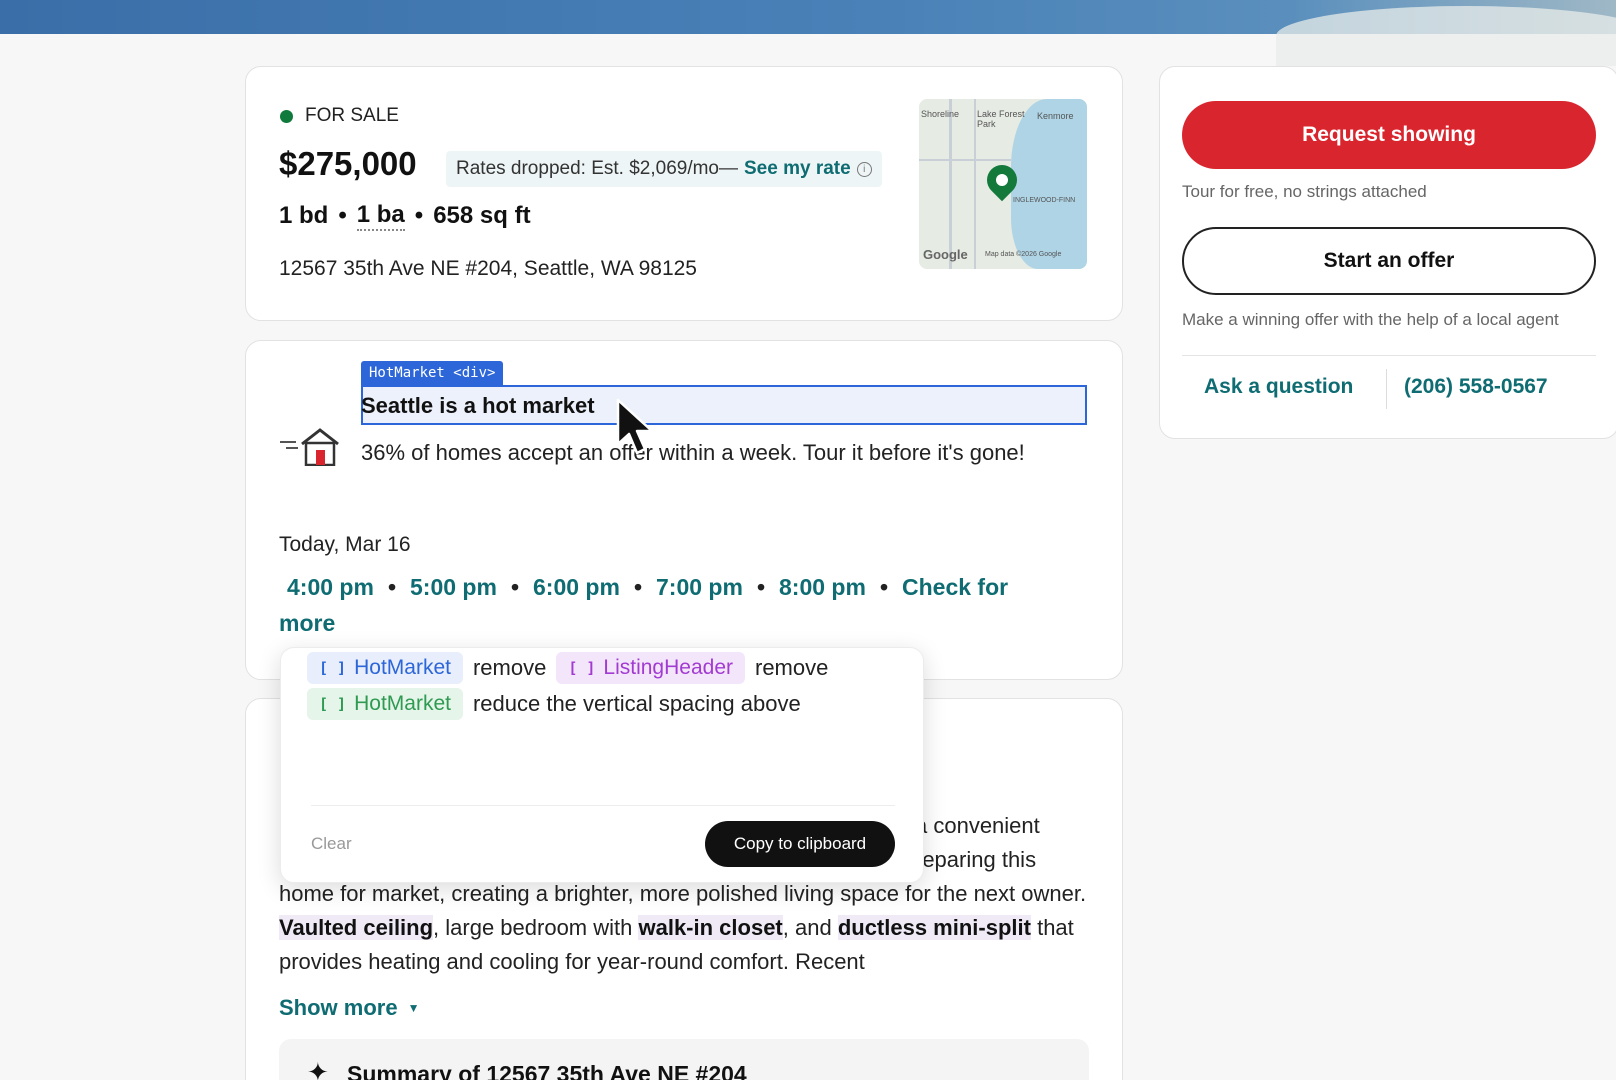 The width and height of the screenshot is (1616, 1080). I want to click on summary-box: ✦ Summary of 12567 35th Ave NE #204, so click(684, 1059).